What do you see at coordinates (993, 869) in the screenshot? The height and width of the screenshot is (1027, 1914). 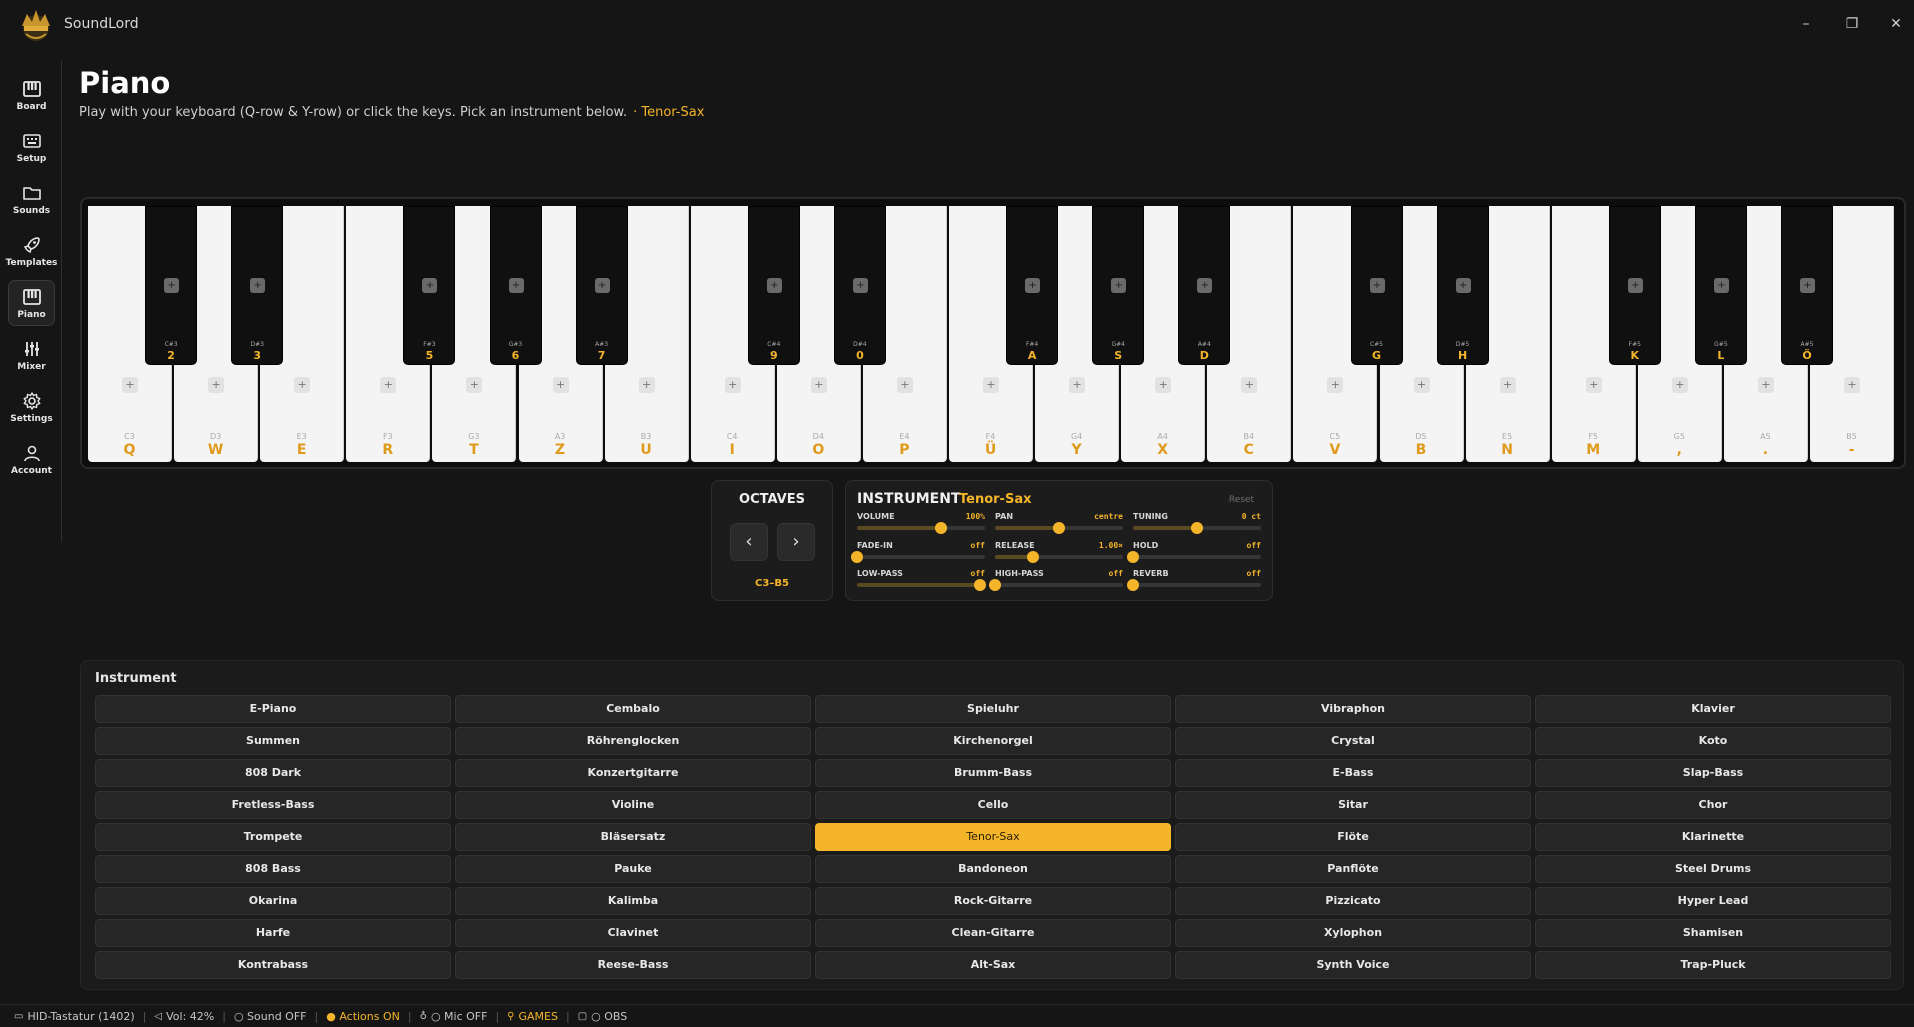 I see `instrument-button: Bandoneon` at bounding box center [993, 869].